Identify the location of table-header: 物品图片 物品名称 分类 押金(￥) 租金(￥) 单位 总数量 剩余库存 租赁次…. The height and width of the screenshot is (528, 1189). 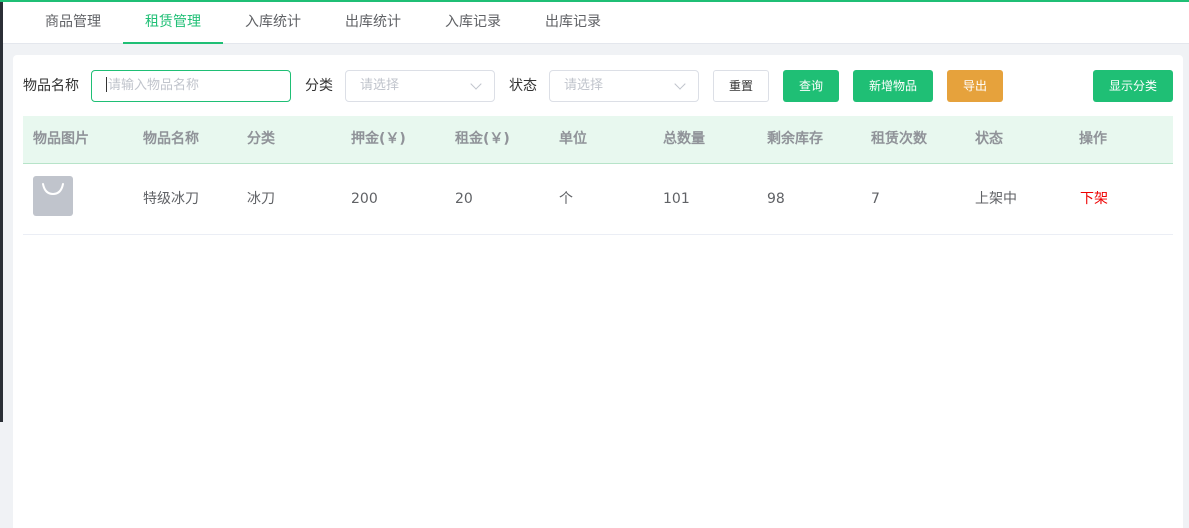
(598, 140).